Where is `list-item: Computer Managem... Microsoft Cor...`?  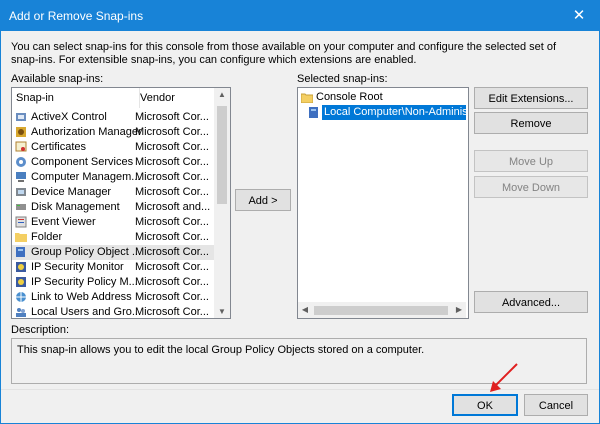 list-item: Computer Managem... Microsoft Cor... is located at coordinates (113, 177).